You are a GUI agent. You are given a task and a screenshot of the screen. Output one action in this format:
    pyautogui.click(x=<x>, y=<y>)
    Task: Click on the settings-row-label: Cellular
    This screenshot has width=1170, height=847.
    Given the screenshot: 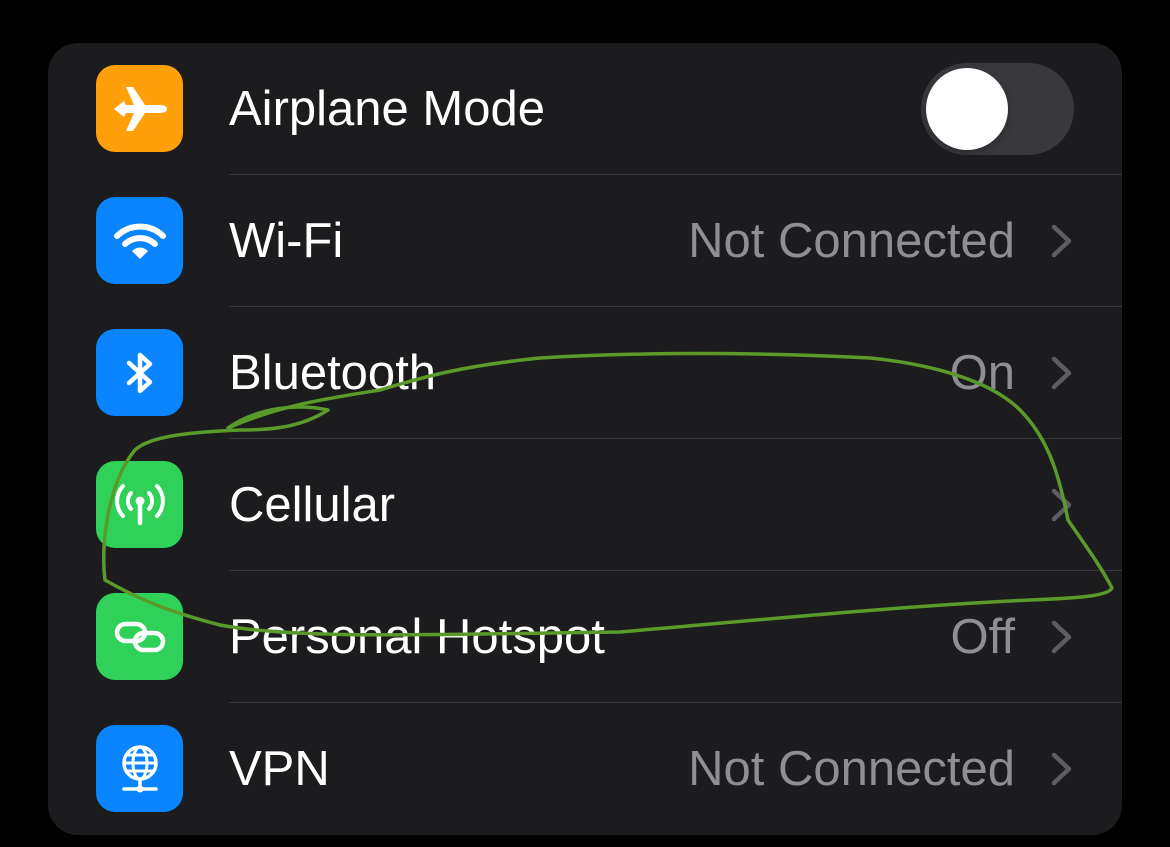 What is the action you would take?
    pyautogui.click(x=312, y=505)
    